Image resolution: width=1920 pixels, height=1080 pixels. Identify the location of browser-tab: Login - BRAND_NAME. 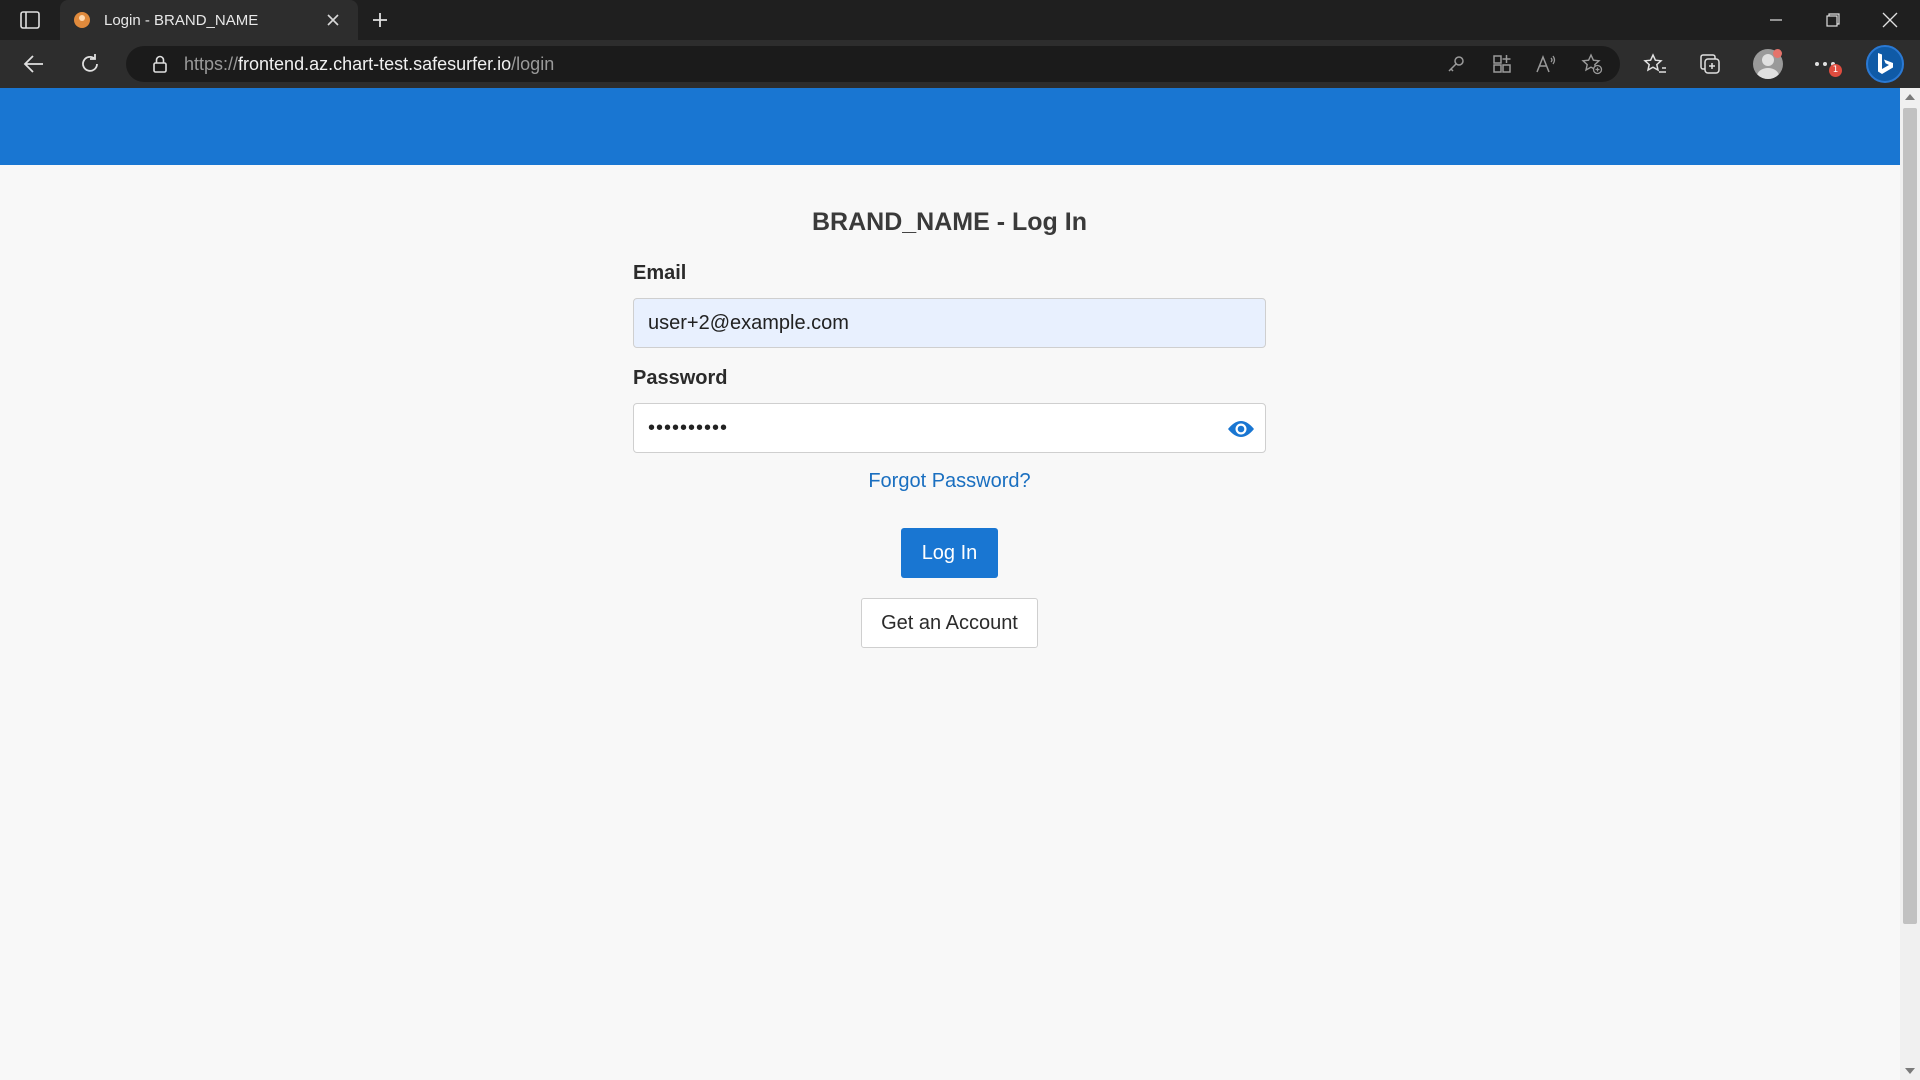
(209, 20).